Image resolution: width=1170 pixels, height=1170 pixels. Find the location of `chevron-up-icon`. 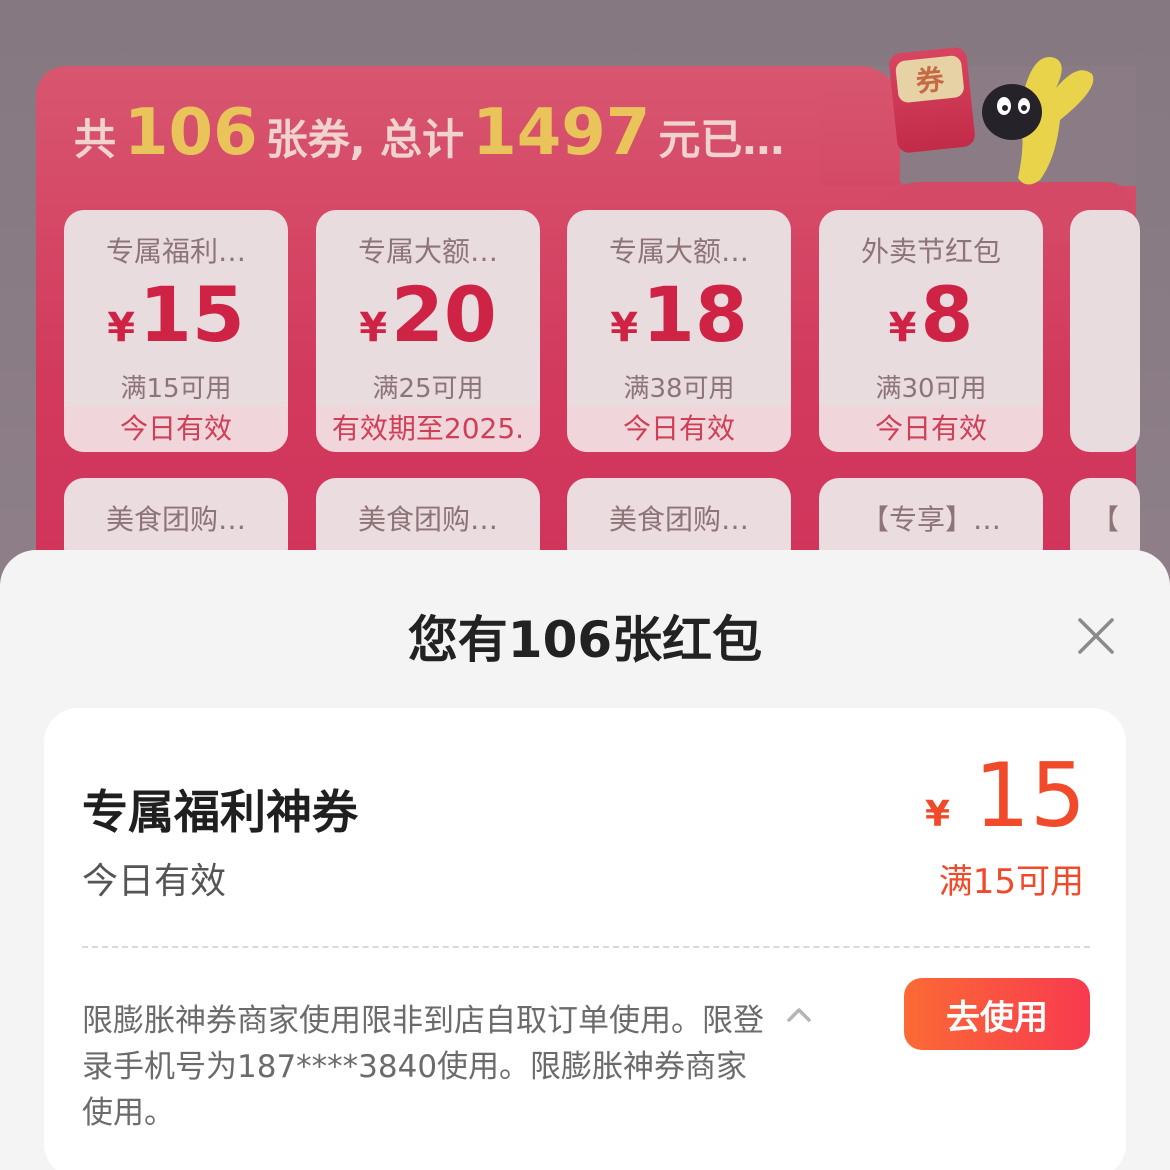

chevron-up-icon is located at coordinates (799, 1015).